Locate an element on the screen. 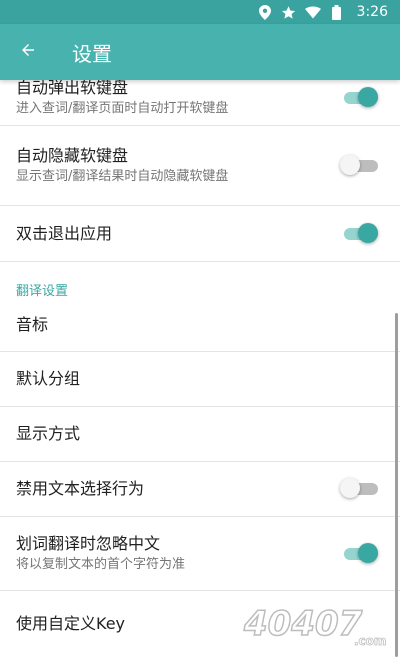 The width and height of the screenshot is (400, 657). battery-icon is located at coordinates (337, 12).